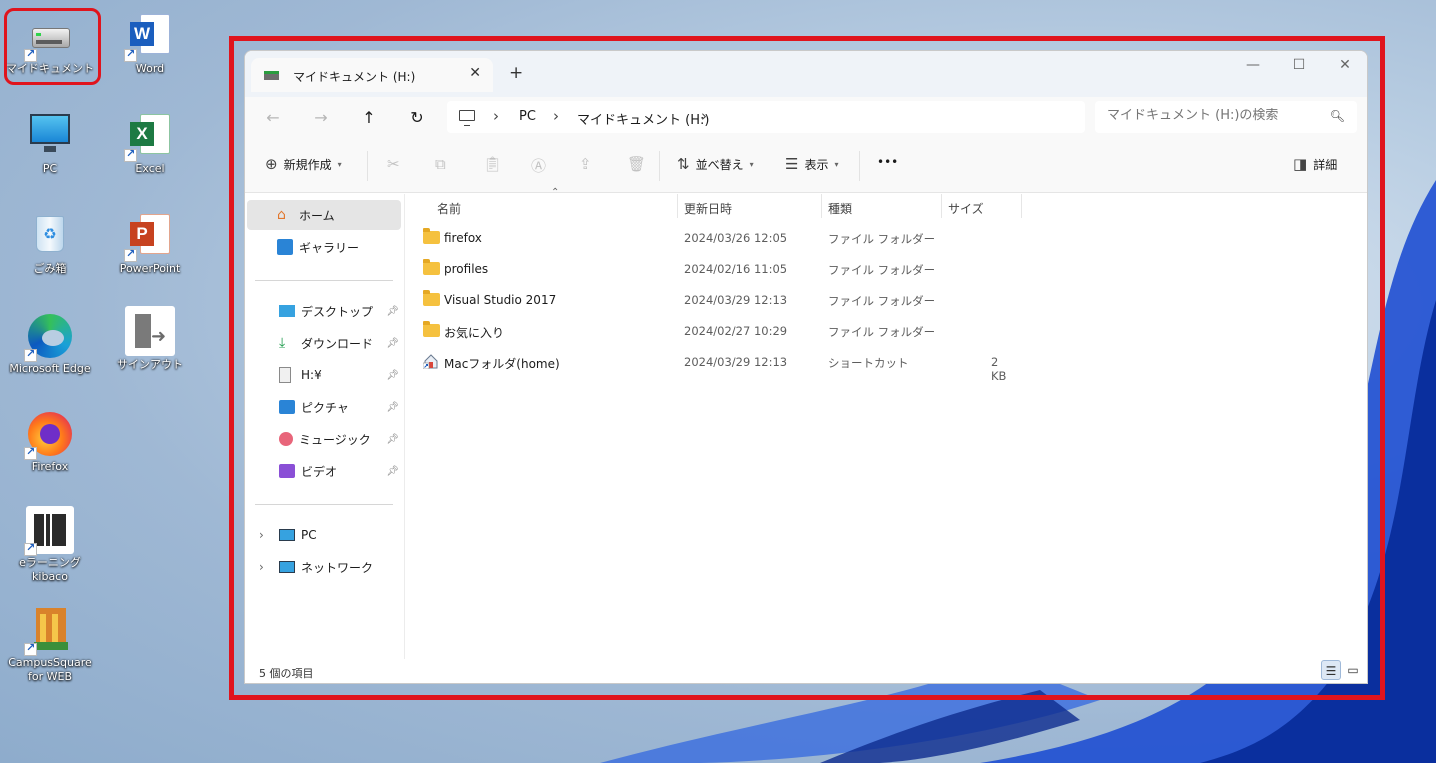  I want to click on sidebar-item-home: ⌂ ホーム, so click(324, 215).